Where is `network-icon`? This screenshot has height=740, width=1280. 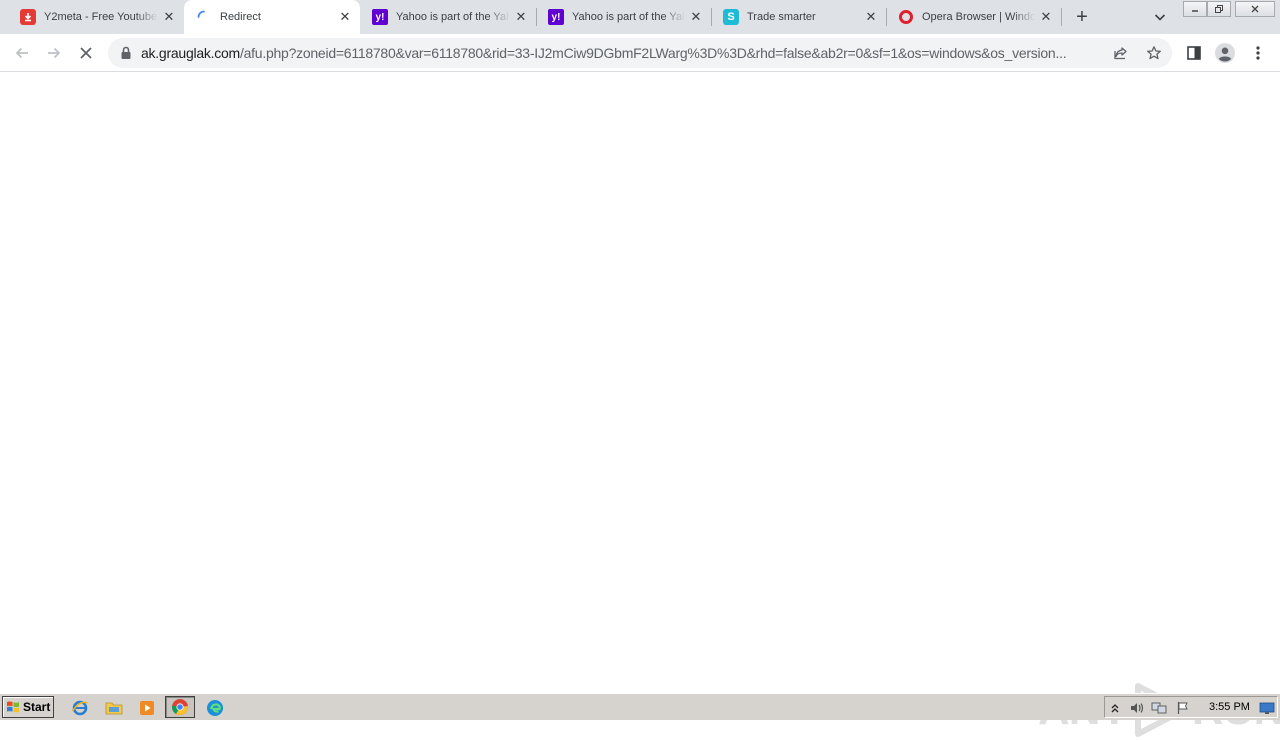
network-icon is located at coordinates (1159, 708).